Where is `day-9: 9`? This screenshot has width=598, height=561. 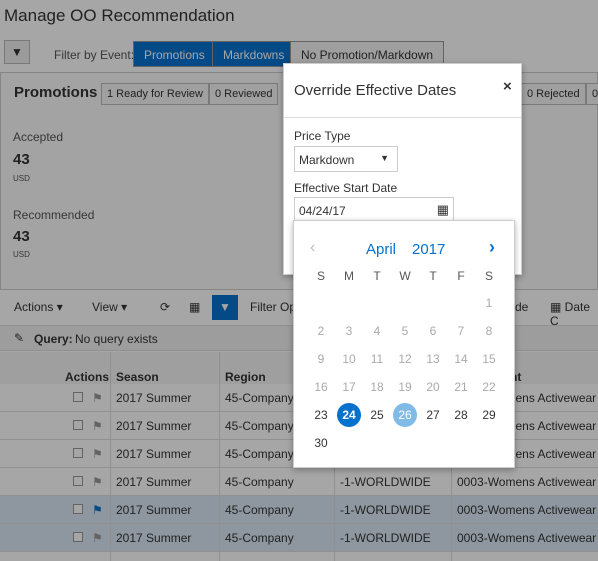 day-9: 9 is located at coordinates (321, 359).